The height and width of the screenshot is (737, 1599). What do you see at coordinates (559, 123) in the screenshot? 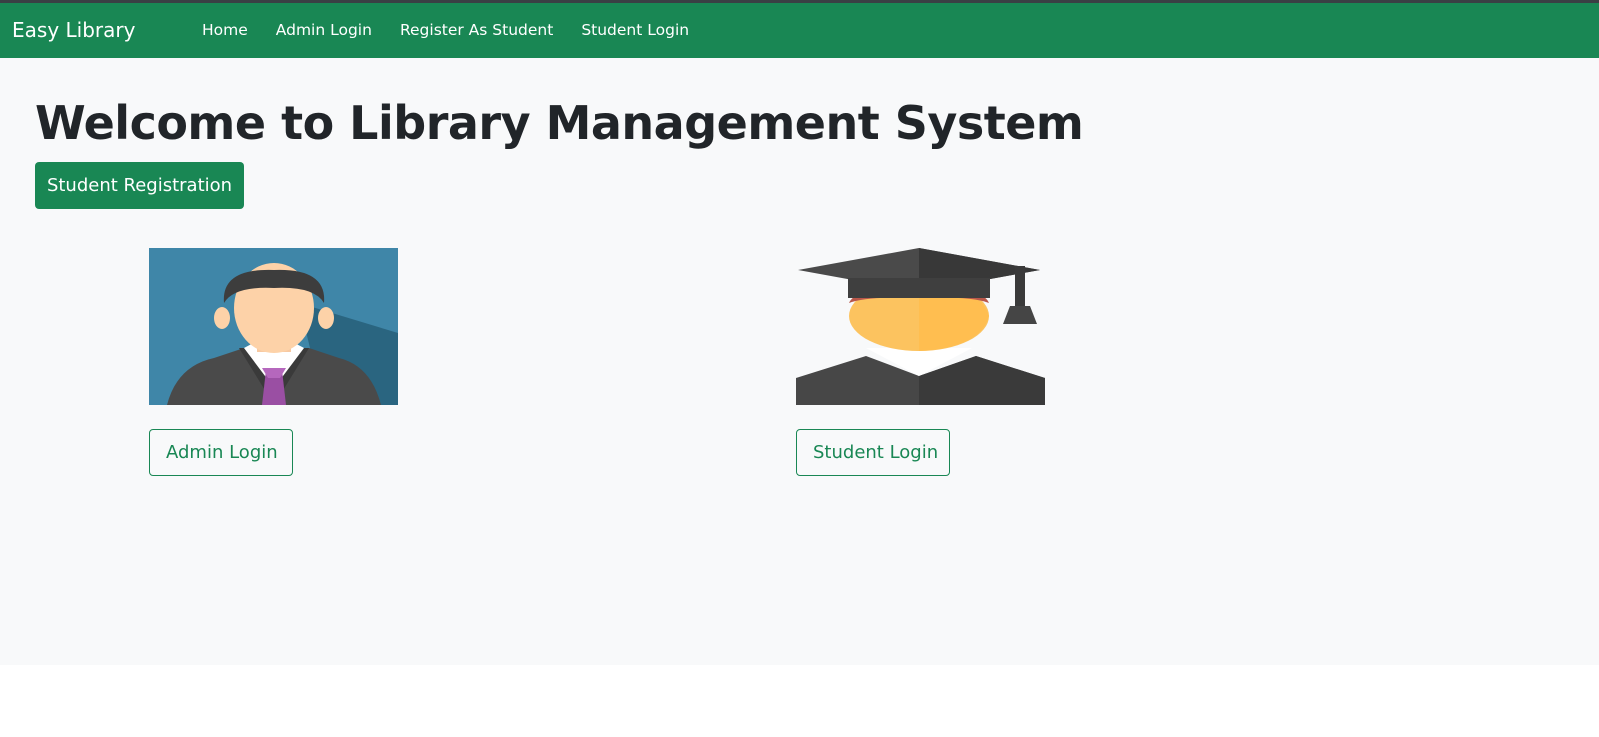
I see `page-title: Welcome to Library Management System` at bounding box center [559, 123].